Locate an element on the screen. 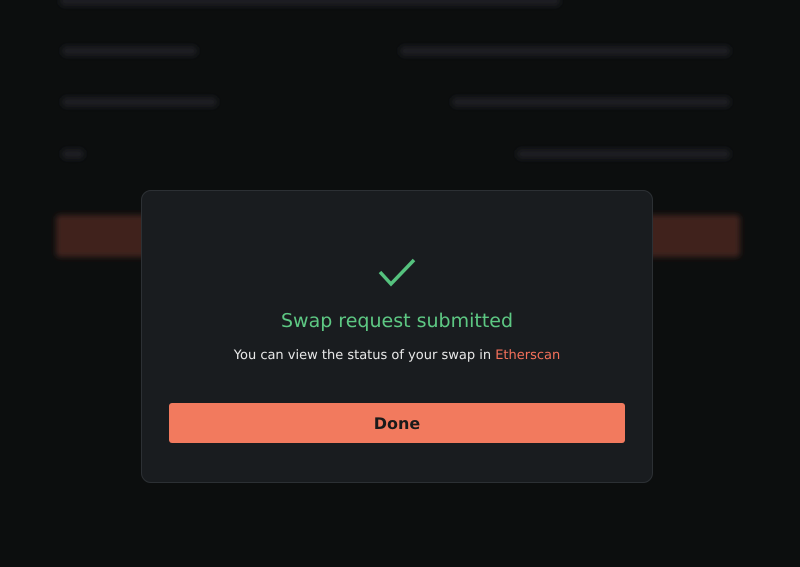 The width and height of the screenshot is (800, 567). dialog-message: You can view the status of your swap in Etherscan is located at coordinates (397, 355).